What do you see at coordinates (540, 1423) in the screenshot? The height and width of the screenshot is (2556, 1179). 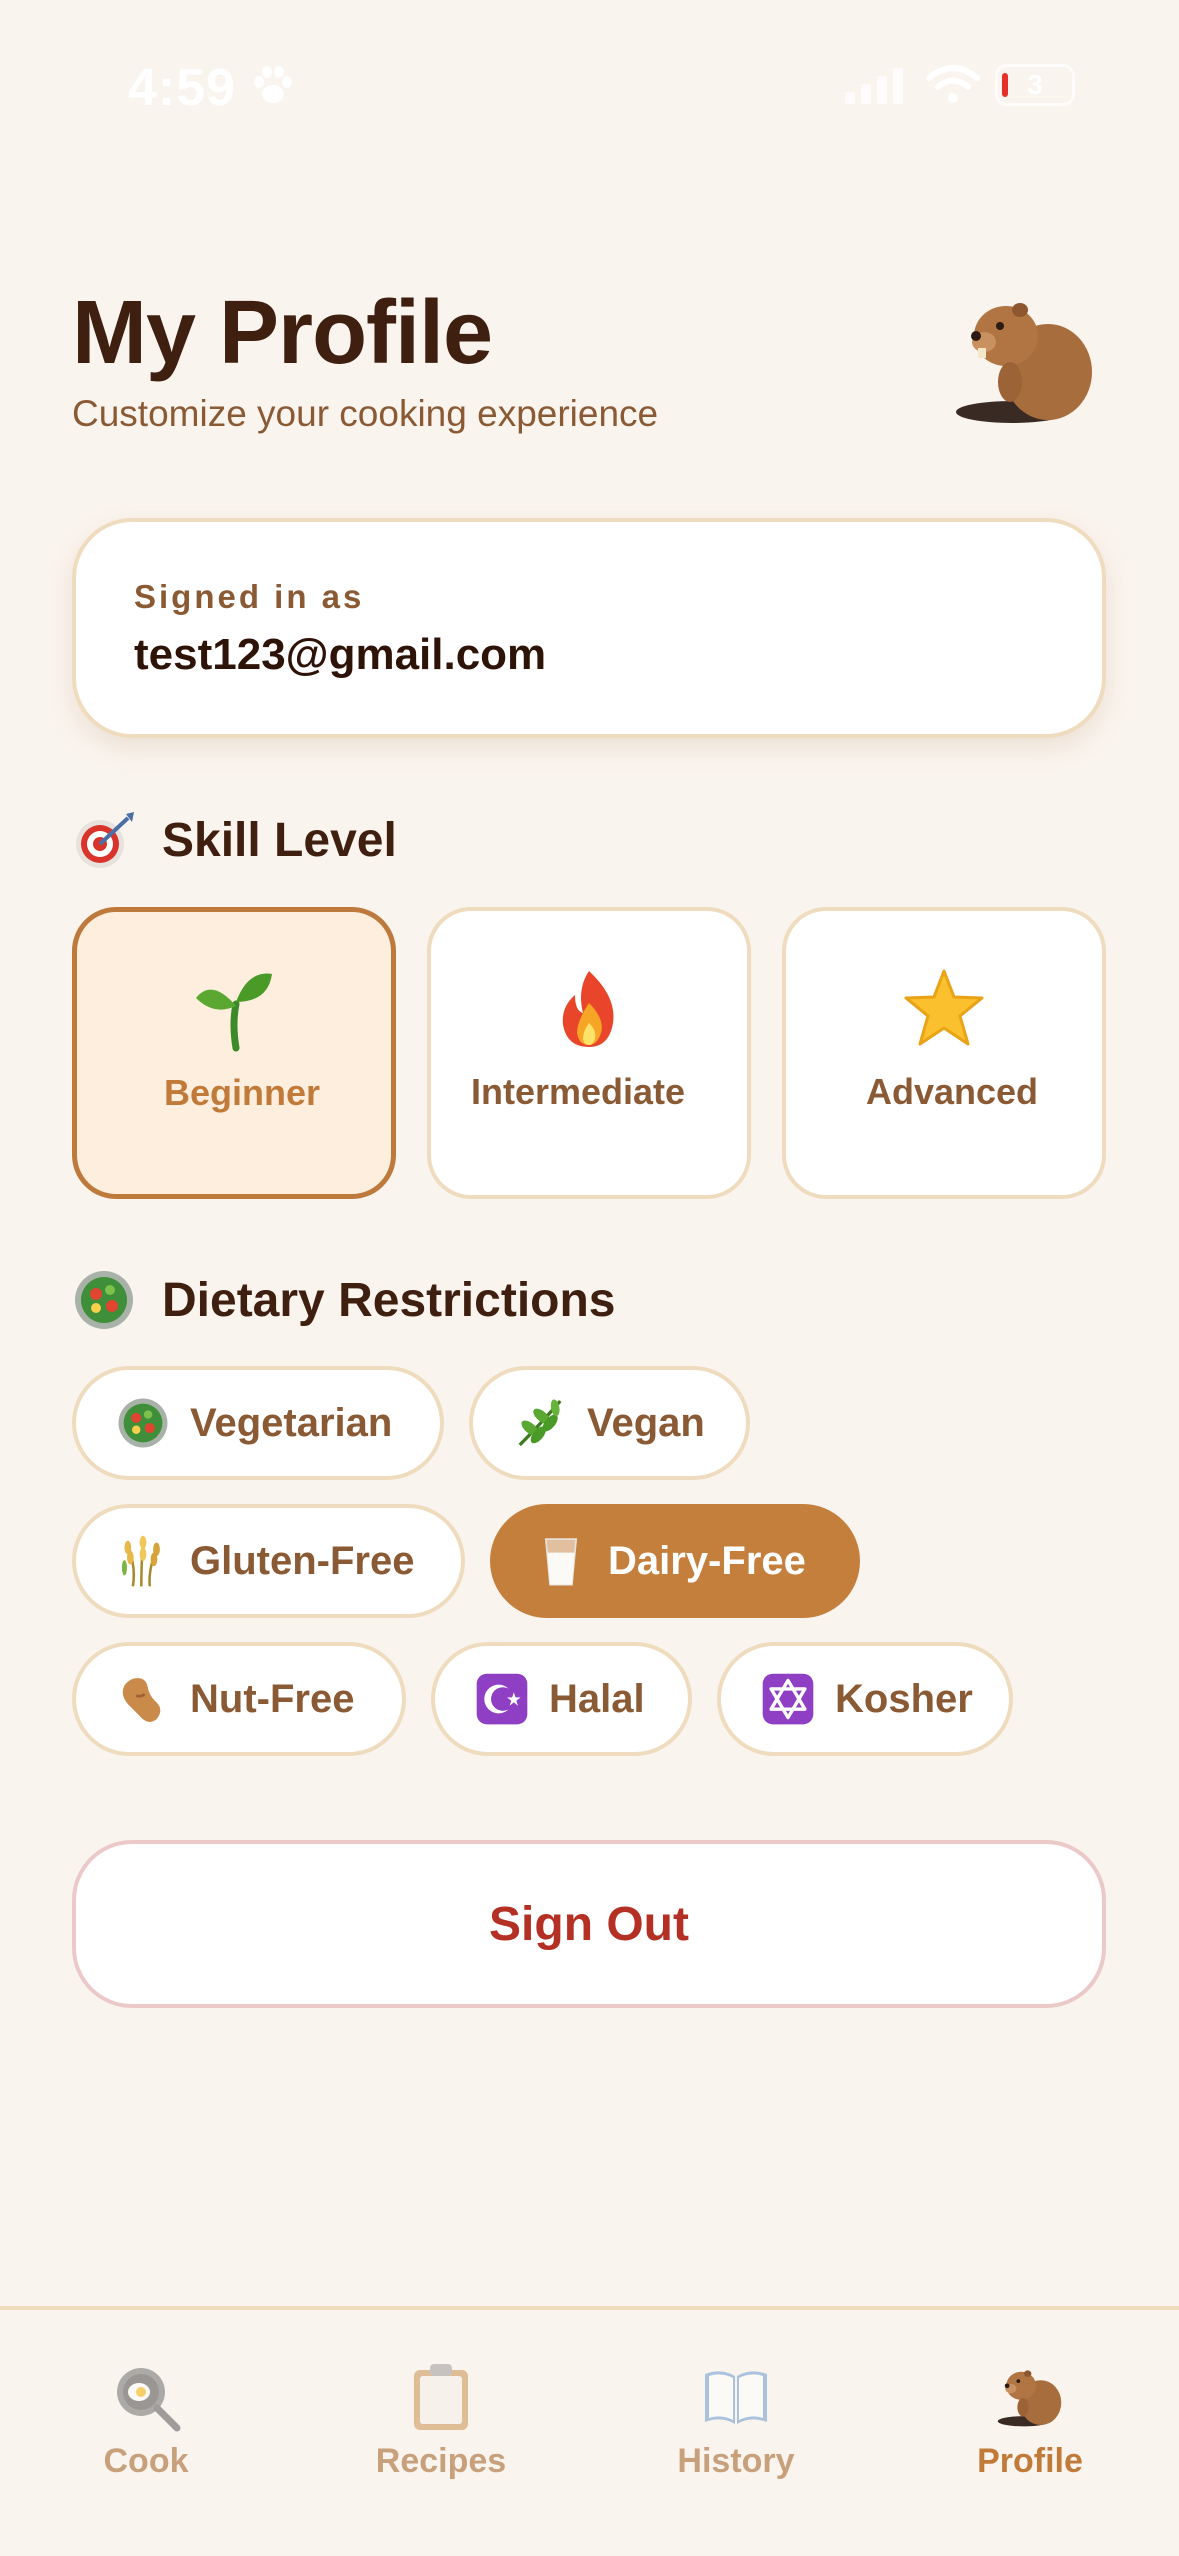 I see `herb-icon` at bounding box center [540, 1423].